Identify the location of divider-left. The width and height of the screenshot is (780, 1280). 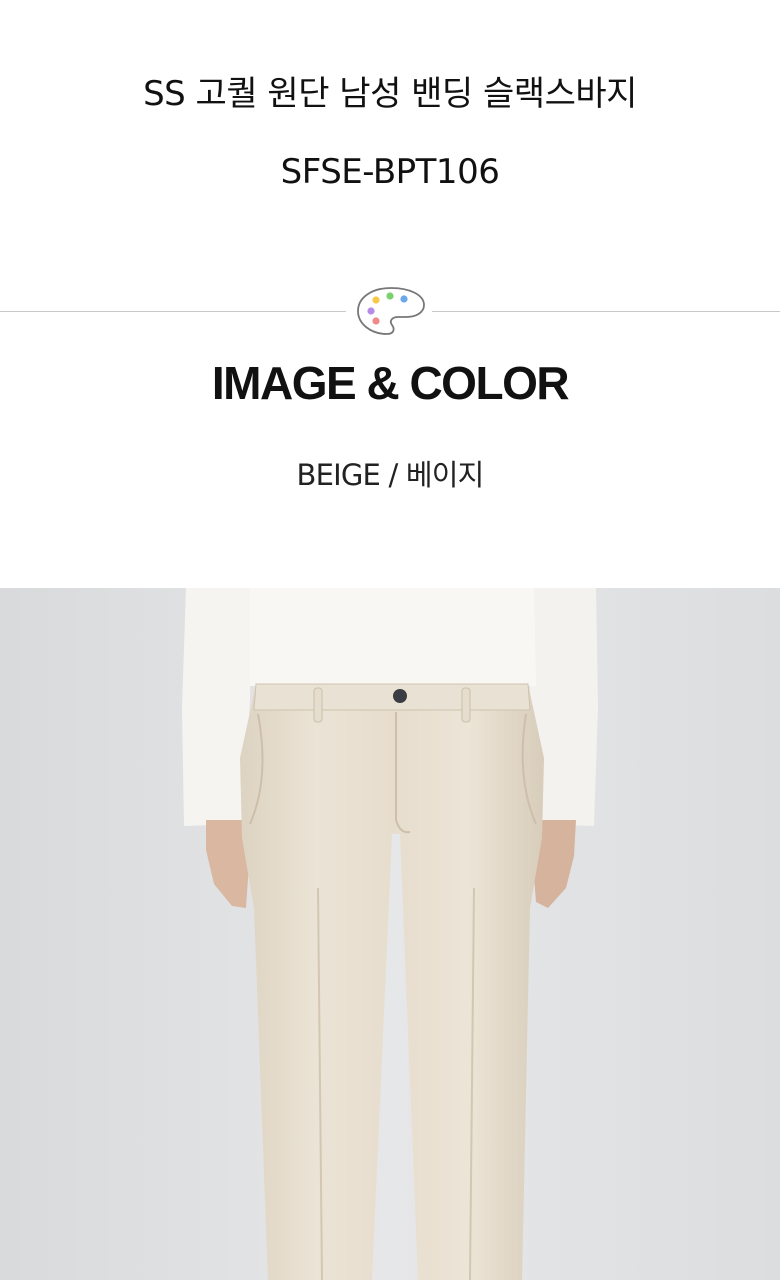
(173, 311).